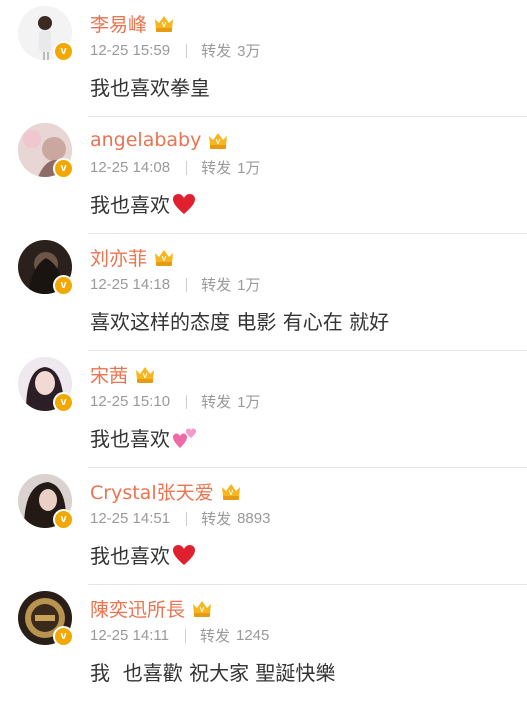 The width and height of the screenshot is (527, 702). What do you see at coordinates (130, 167) in the screenshot?
I see `comment-time: 12-25 14:08` at bounding box center [130, 167].